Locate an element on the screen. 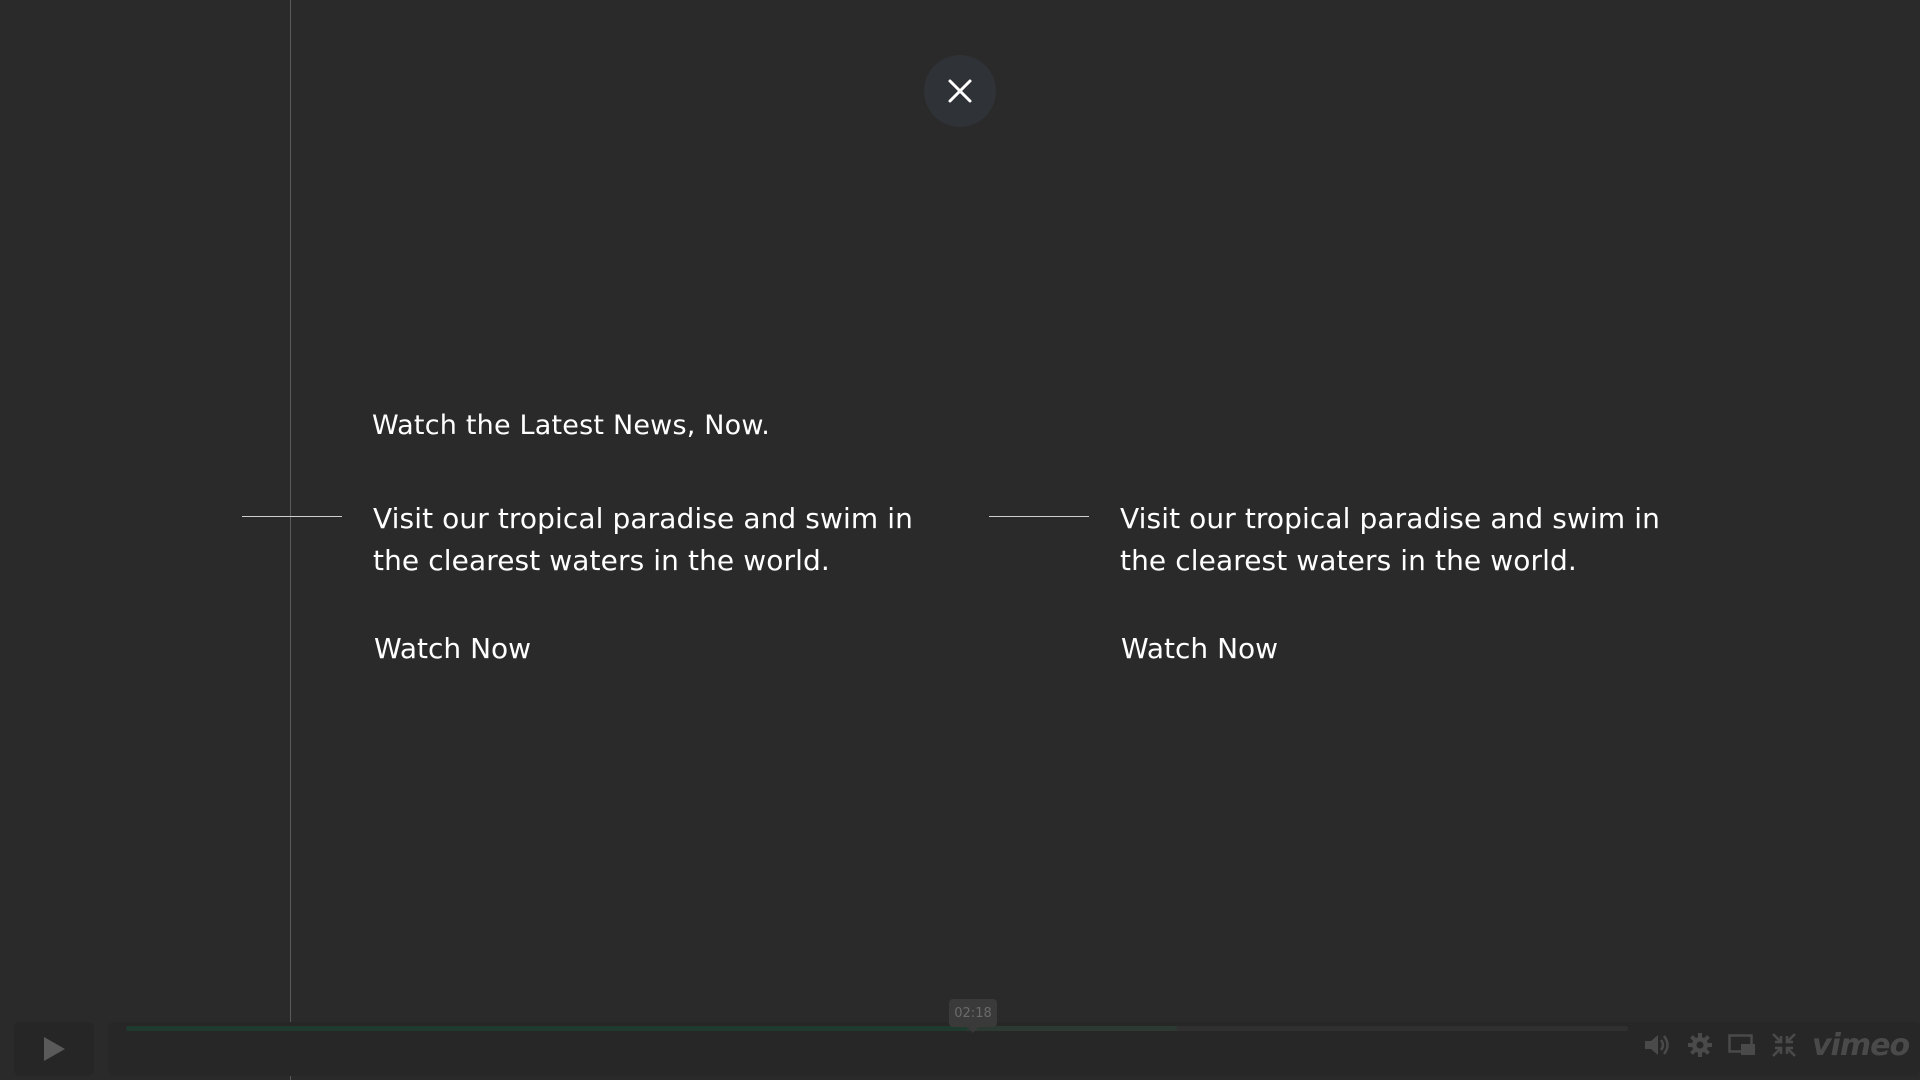 The height and width of the screenshot is (1080, 1920). fullscreen-exit-icon is located at coordinates (1784, 1045).